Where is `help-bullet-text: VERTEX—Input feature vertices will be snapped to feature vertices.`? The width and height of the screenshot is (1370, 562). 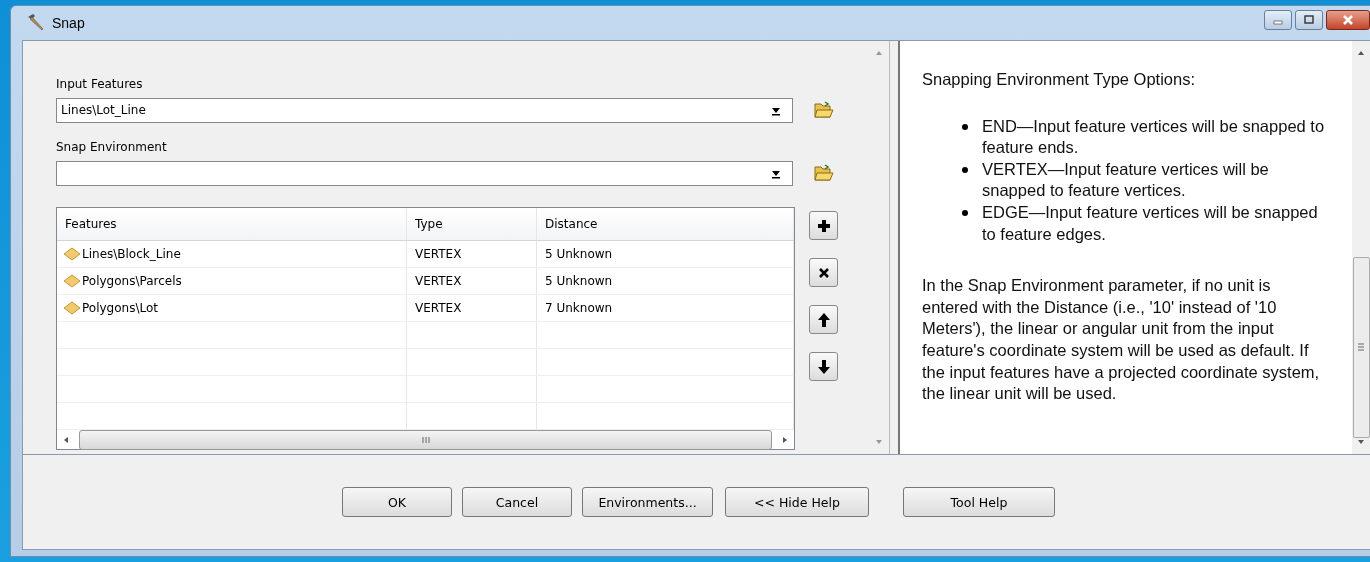 help-bullet-text: VERTEX—Input feature vertices will be snapped to feature vertices. is located at coordinates (1126, 180).